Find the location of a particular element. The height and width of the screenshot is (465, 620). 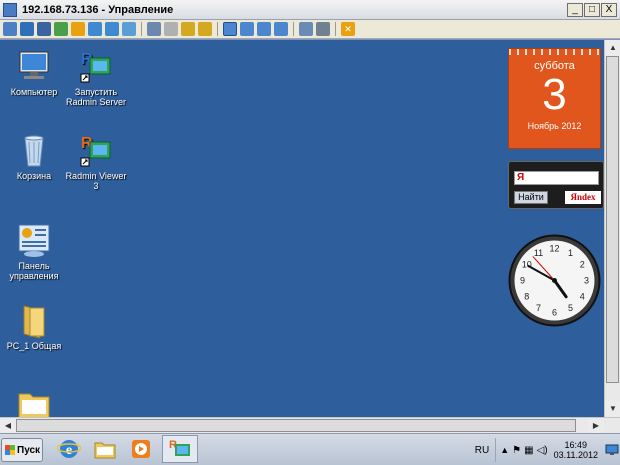

taskbar-clock: 16:49 03.11.2012 is located at coordinates (576, 450).